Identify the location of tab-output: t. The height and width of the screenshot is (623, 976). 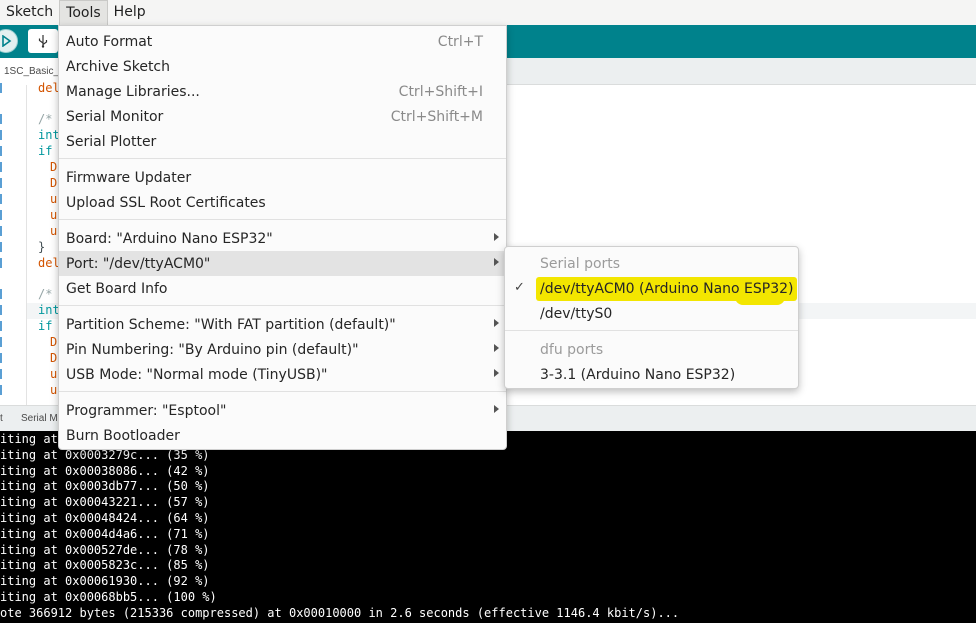
(1, 418).